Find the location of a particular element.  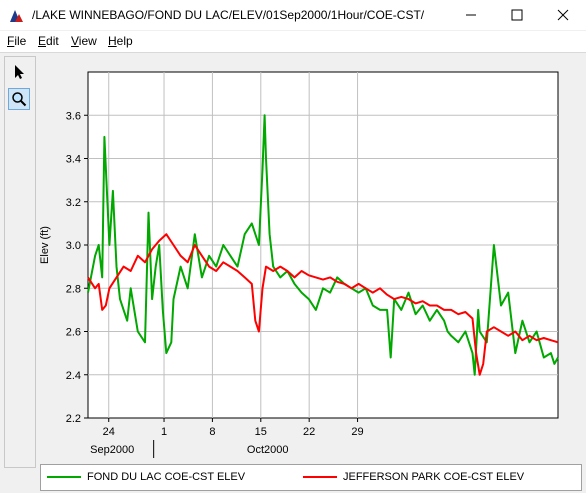

maximize-button is located at coordinates (517, 15).